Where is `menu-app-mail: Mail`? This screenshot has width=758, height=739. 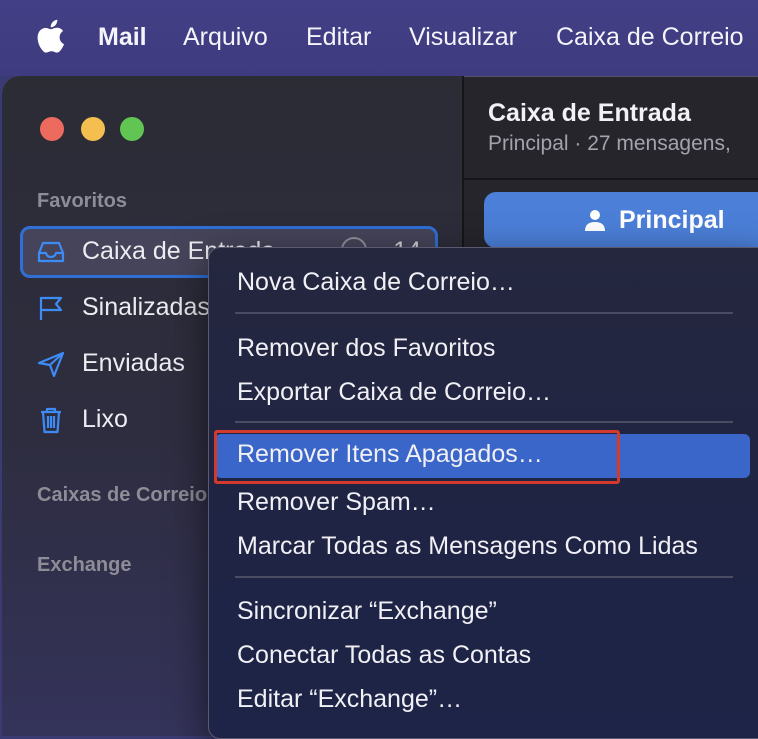
menu-app-mail: Mail is located at coordinates (122, 37).